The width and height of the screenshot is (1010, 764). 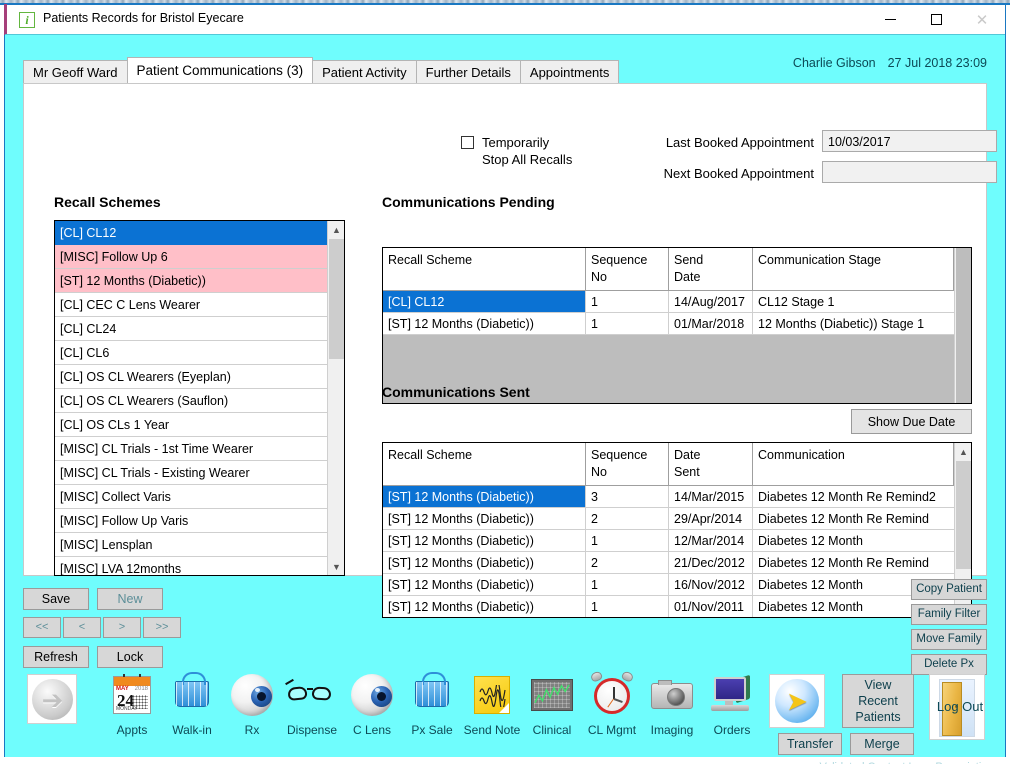 What do you see at coordinates (732, 704) in the screenshot?
I see `toolbar-item-orders: Orders` at bounding box center [732, 704].